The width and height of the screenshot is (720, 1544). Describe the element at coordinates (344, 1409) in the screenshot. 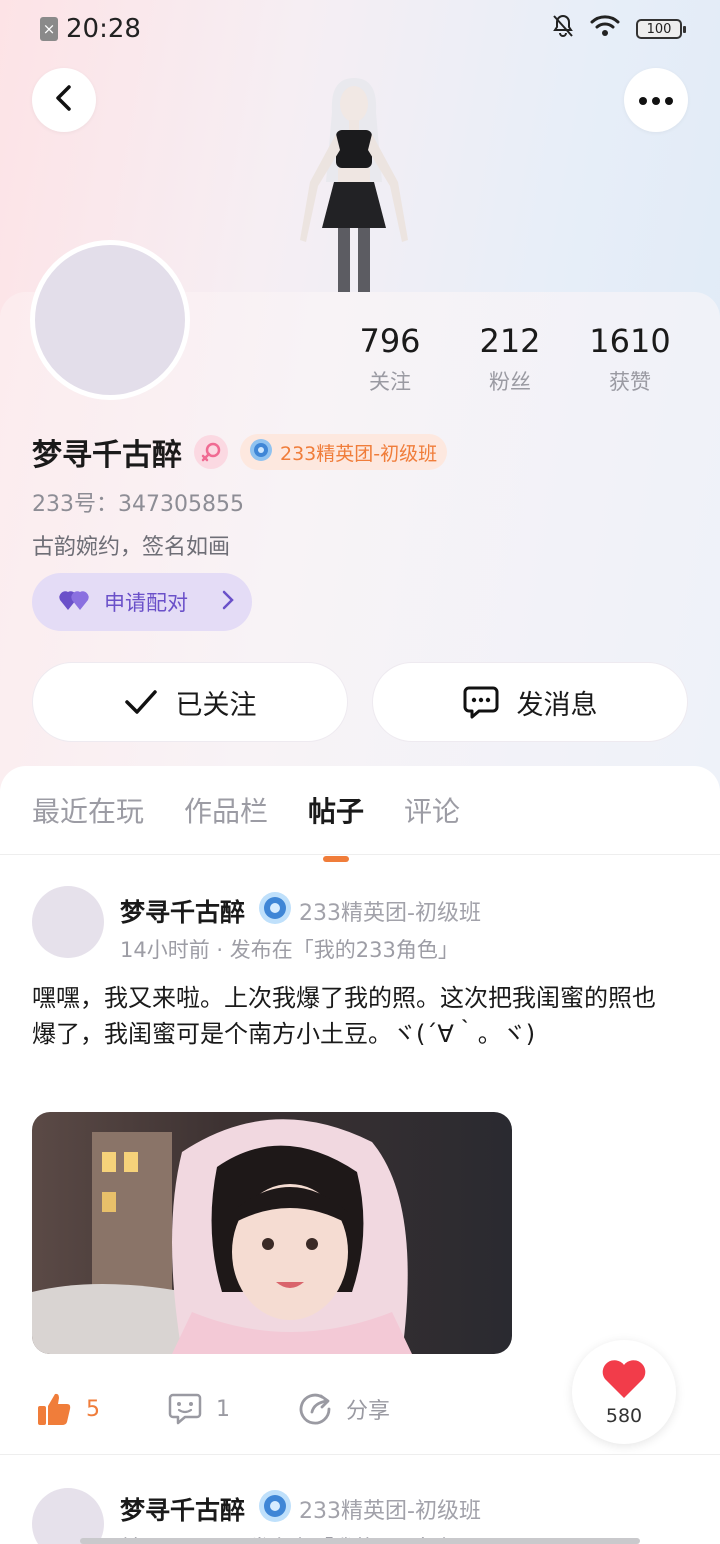

I see `post-share-button: 分享` at that location.